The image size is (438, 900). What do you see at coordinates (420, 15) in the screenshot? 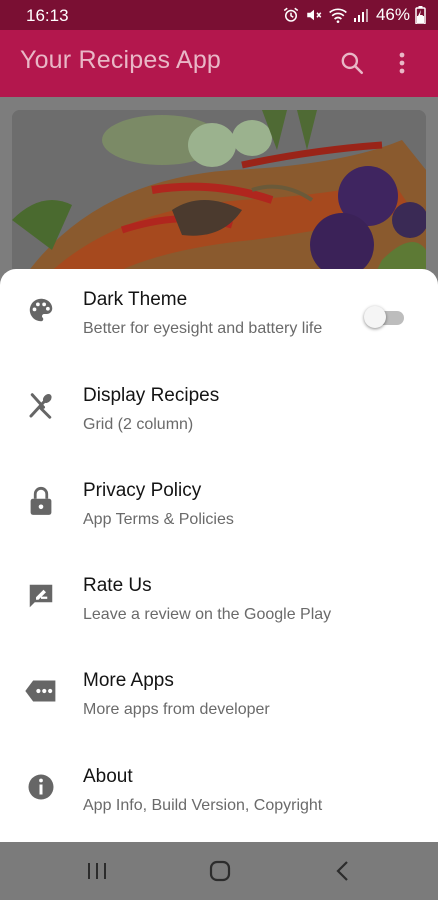
I see `battery-charging-icon` at bounding box center [420, 15].